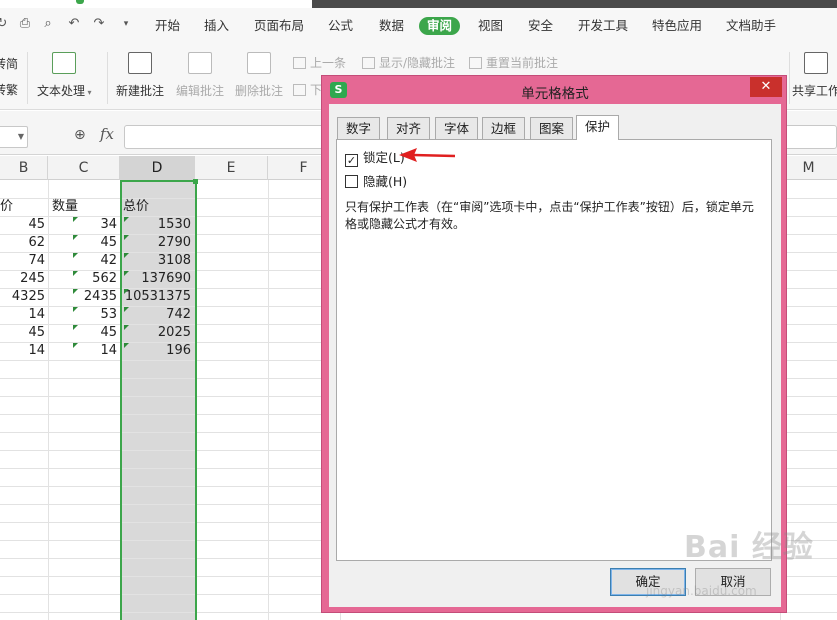 The width and height of the screenshot is (837, 620). Describe the element at coordinates (409, 128) in the screenshot. I see `tab-alignment: 对齐` at that location.